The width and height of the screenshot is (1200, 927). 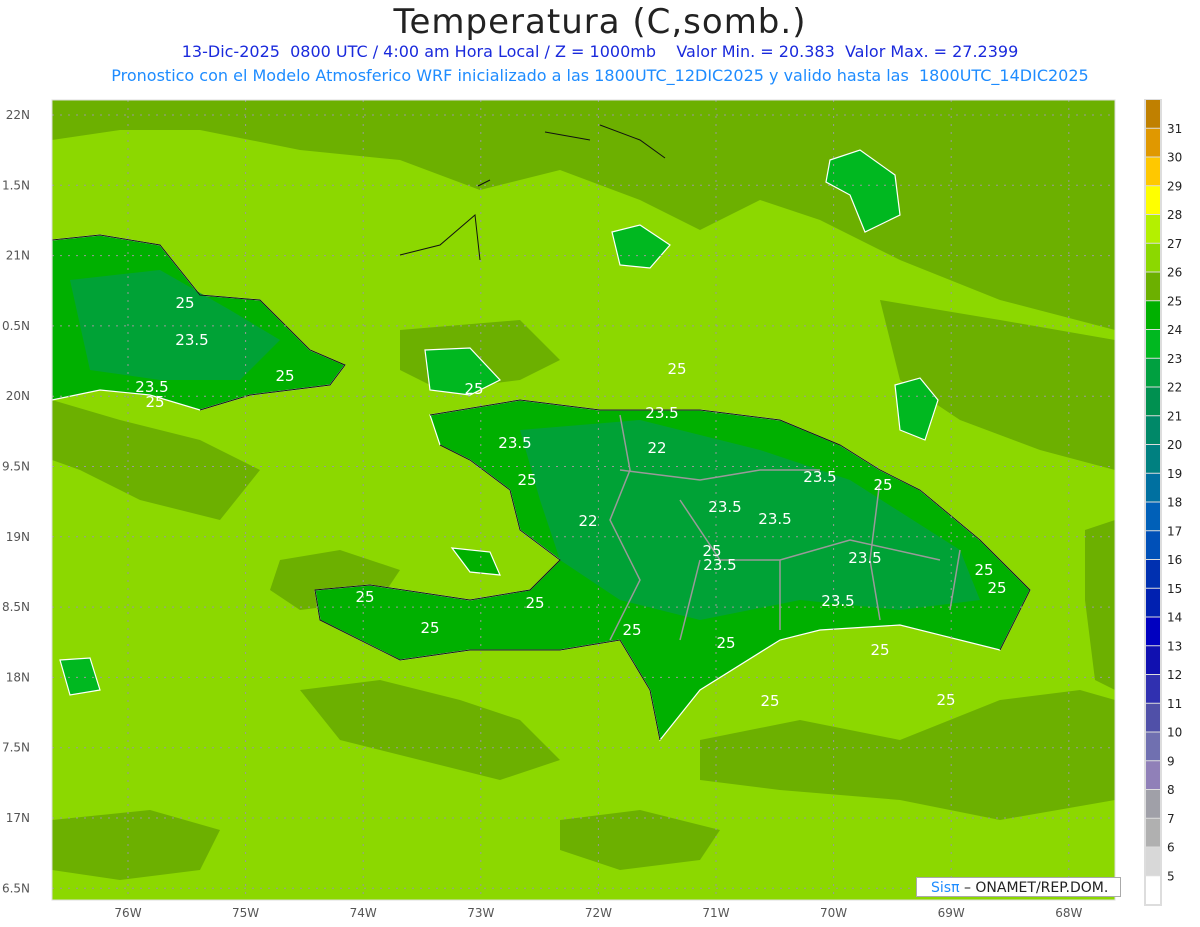 I want to click on colorbar-label: 22, so click(x=1174, y=388).